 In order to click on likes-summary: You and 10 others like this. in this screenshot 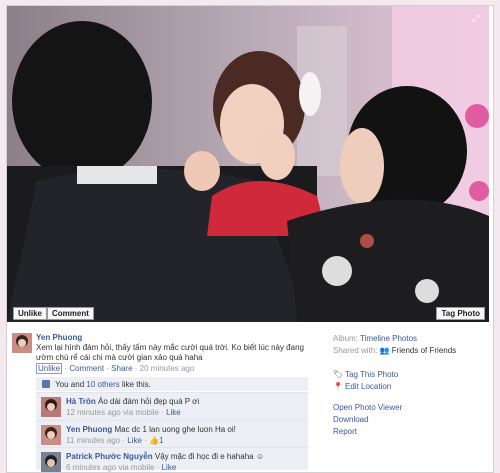, I will do `click(172, 384)`.